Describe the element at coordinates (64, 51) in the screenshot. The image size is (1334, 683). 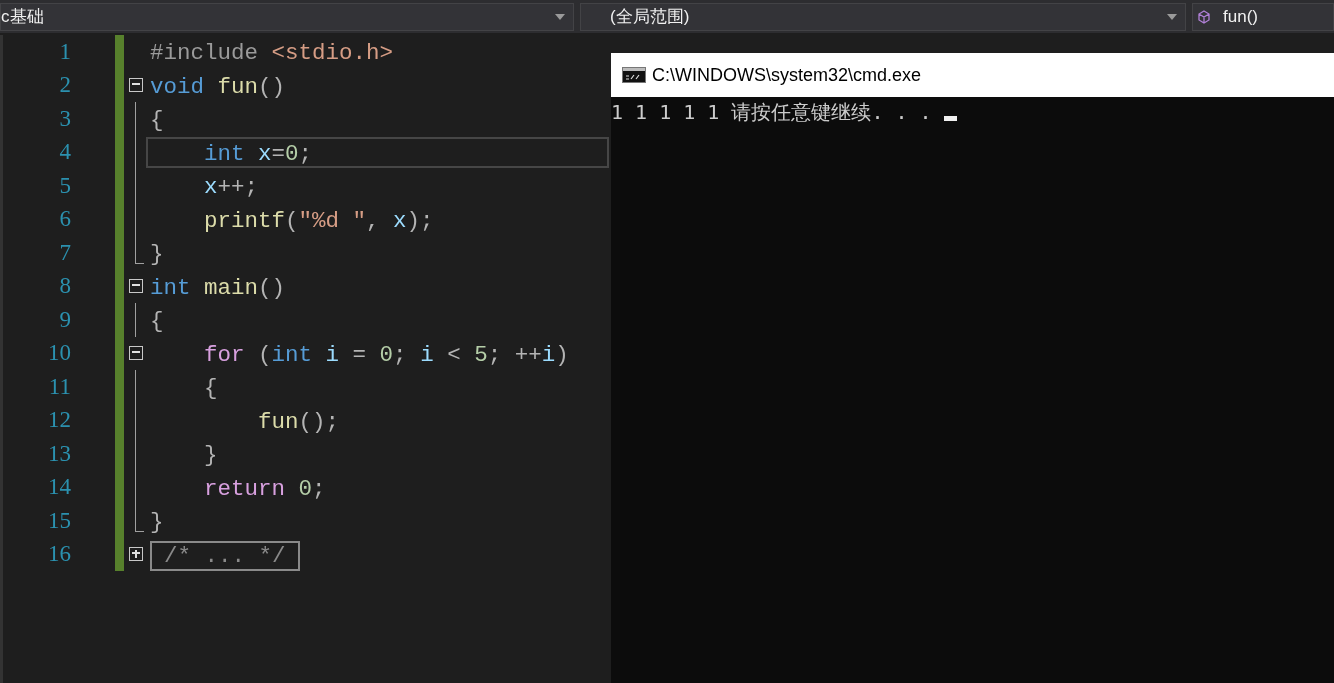
I see `line-number: 1` at that location.